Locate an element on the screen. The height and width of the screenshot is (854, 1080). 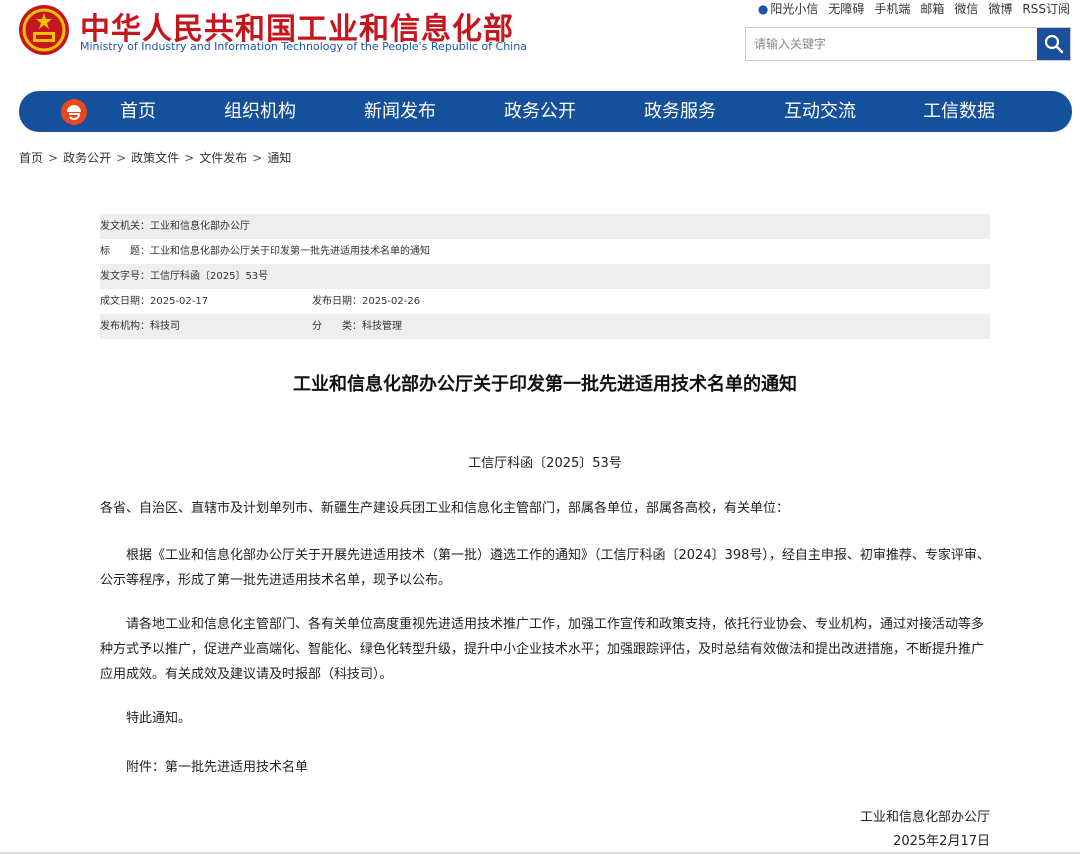
signature-org: 工业和信息化部办公厅 is located at coordinates (924, 817).